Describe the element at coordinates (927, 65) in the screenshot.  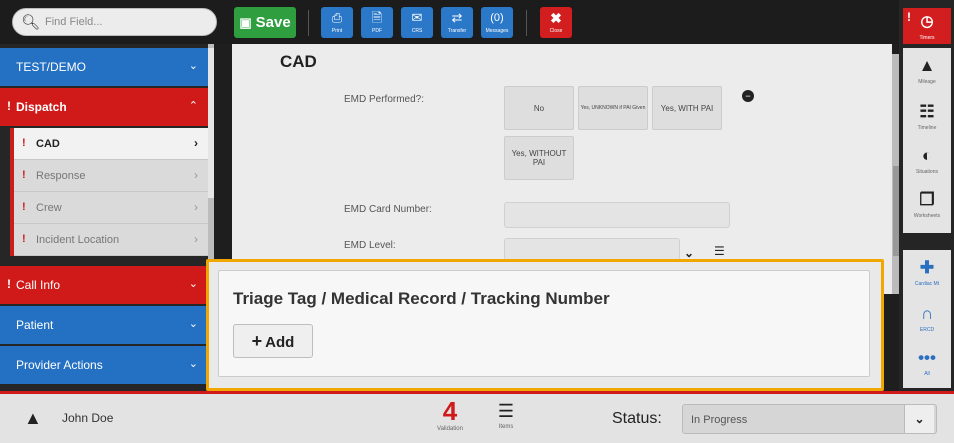
I see `mileage-icon: ▲` at that location.